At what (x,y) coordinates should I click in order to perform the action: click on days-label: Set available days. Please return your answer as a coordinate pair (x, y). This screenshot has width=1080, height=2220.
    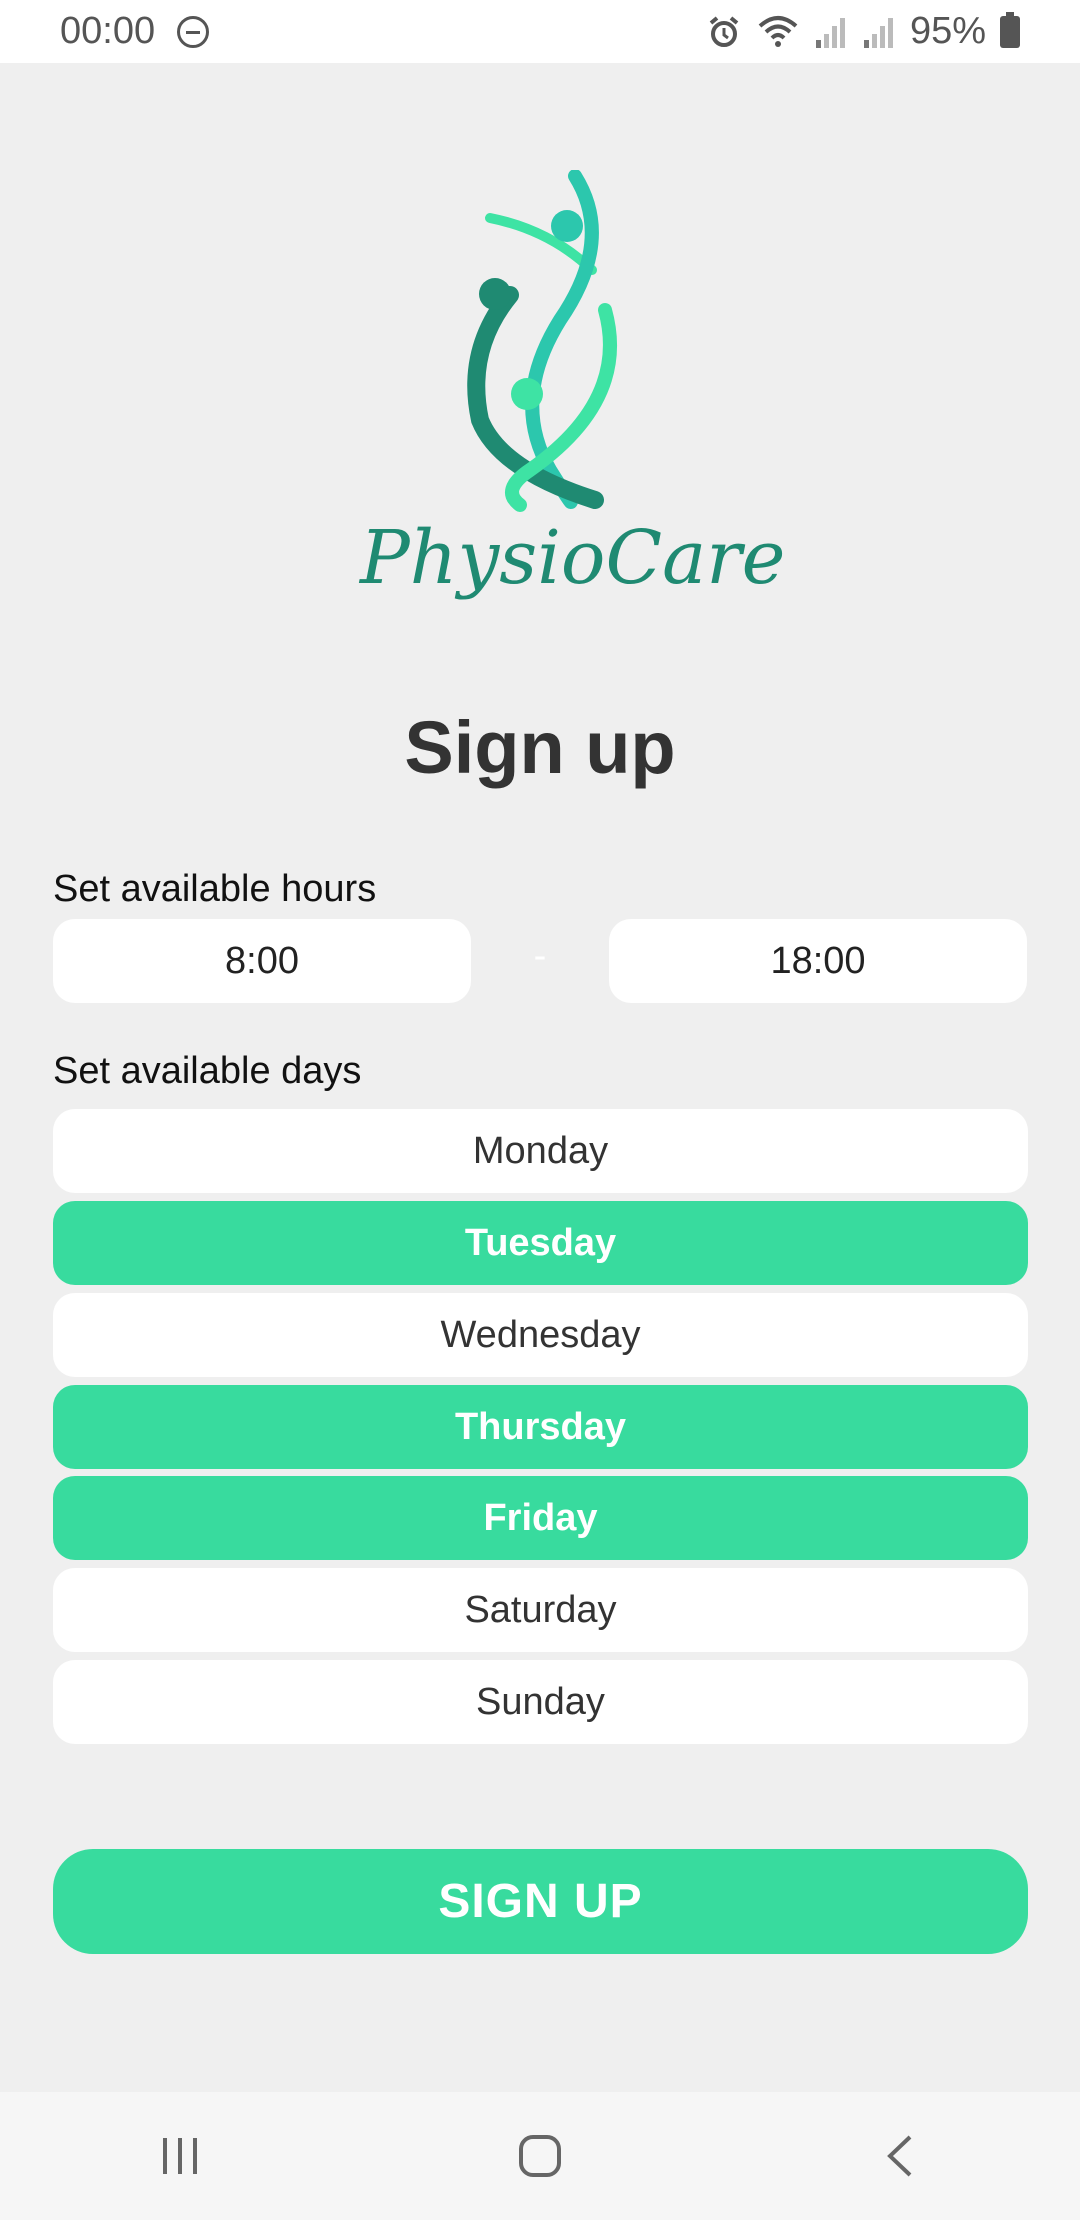
    Looking at the image, I should click on (207, 1071).